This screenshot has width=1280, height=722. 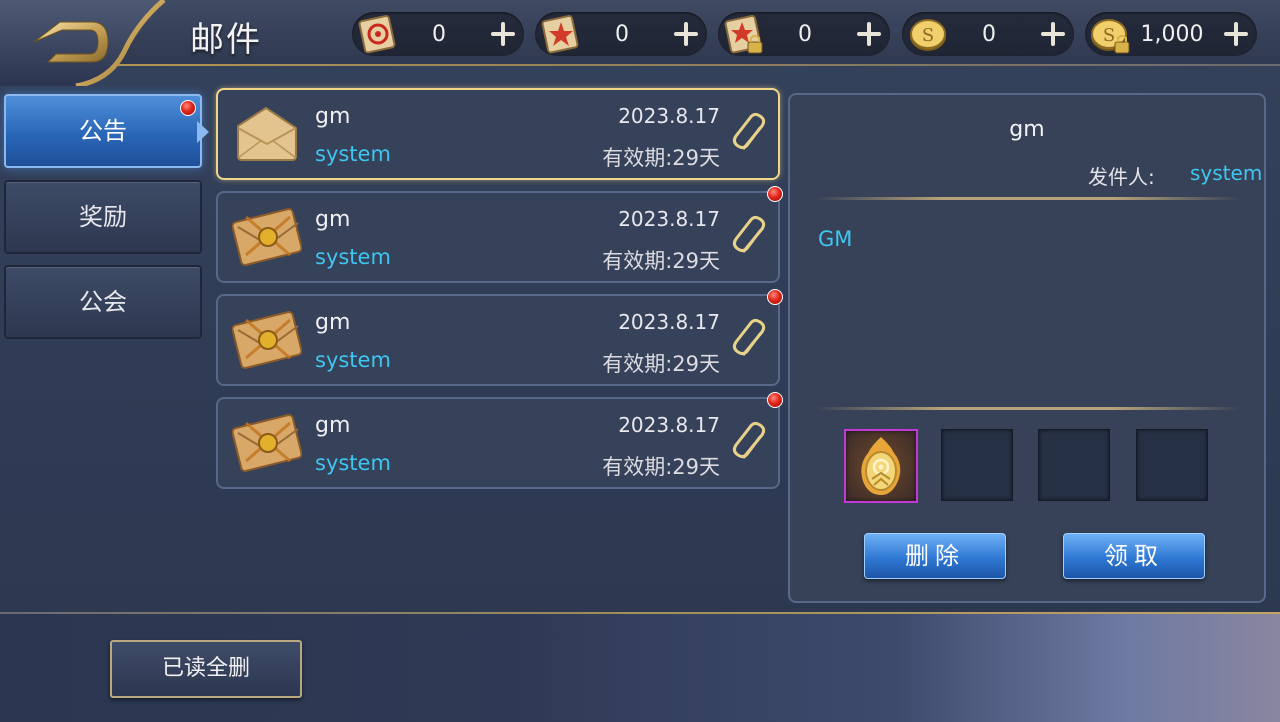 I want to click on resource-locked-gold-coin: S 1,000, so click(x=1171, y=34).